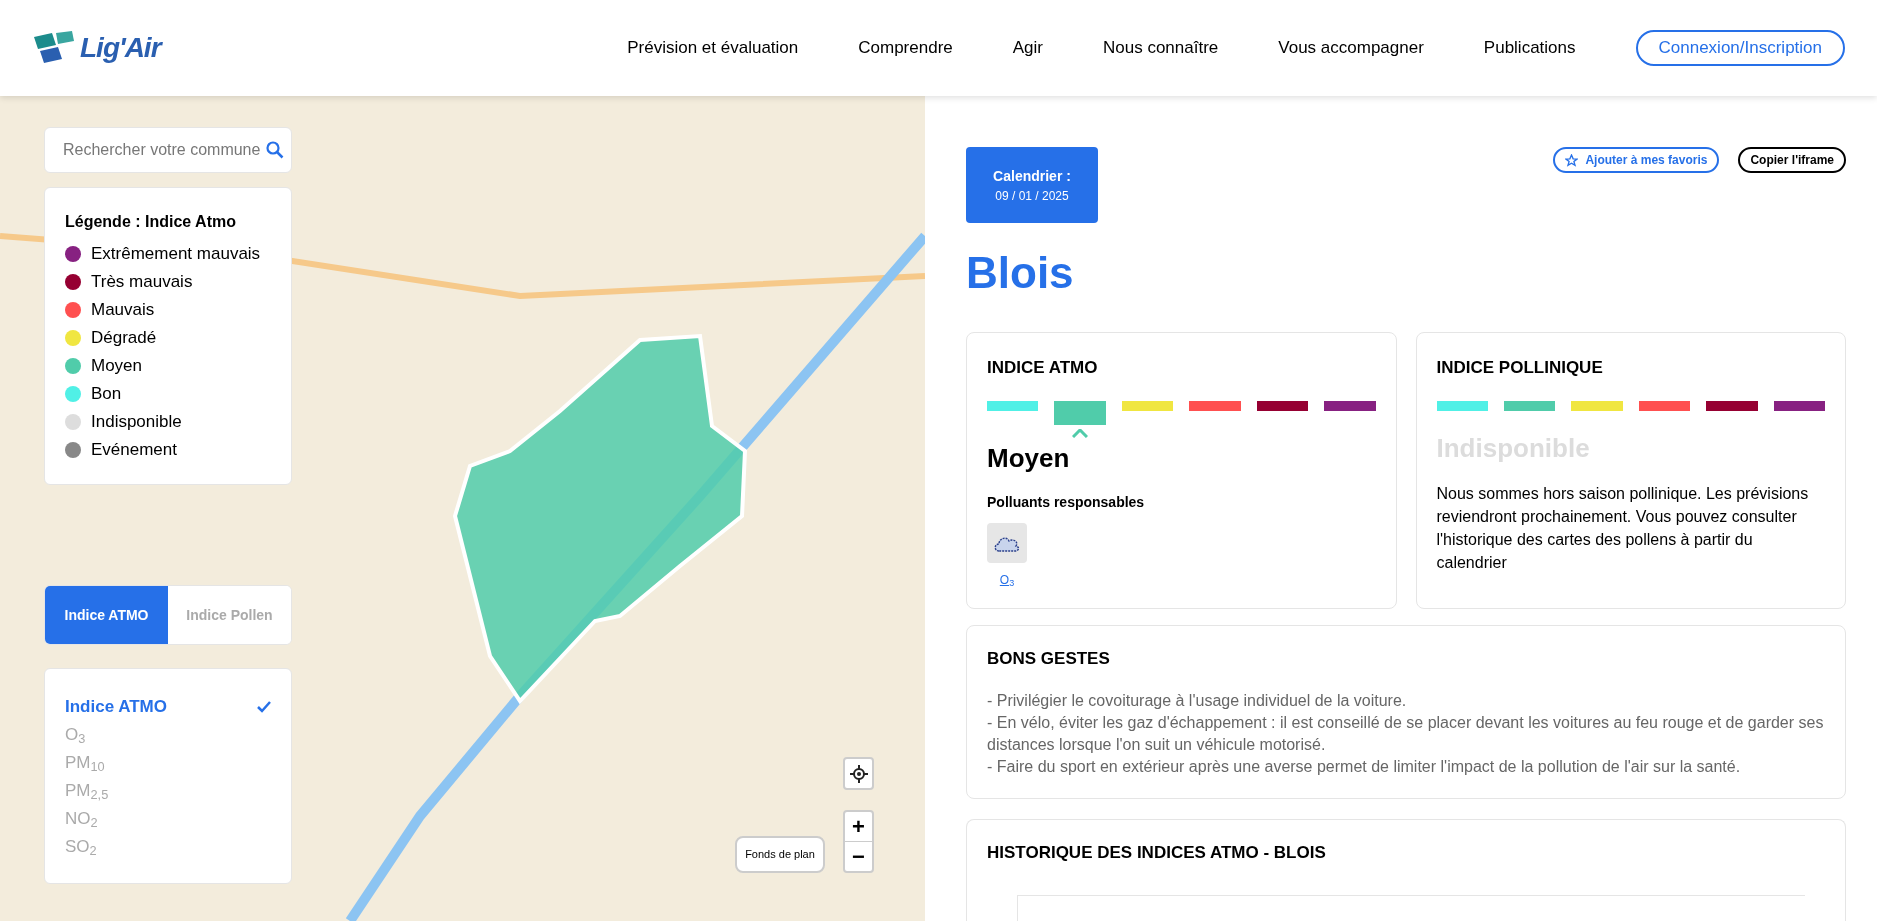  I want to click on caret-icon, so click(1080, 433).